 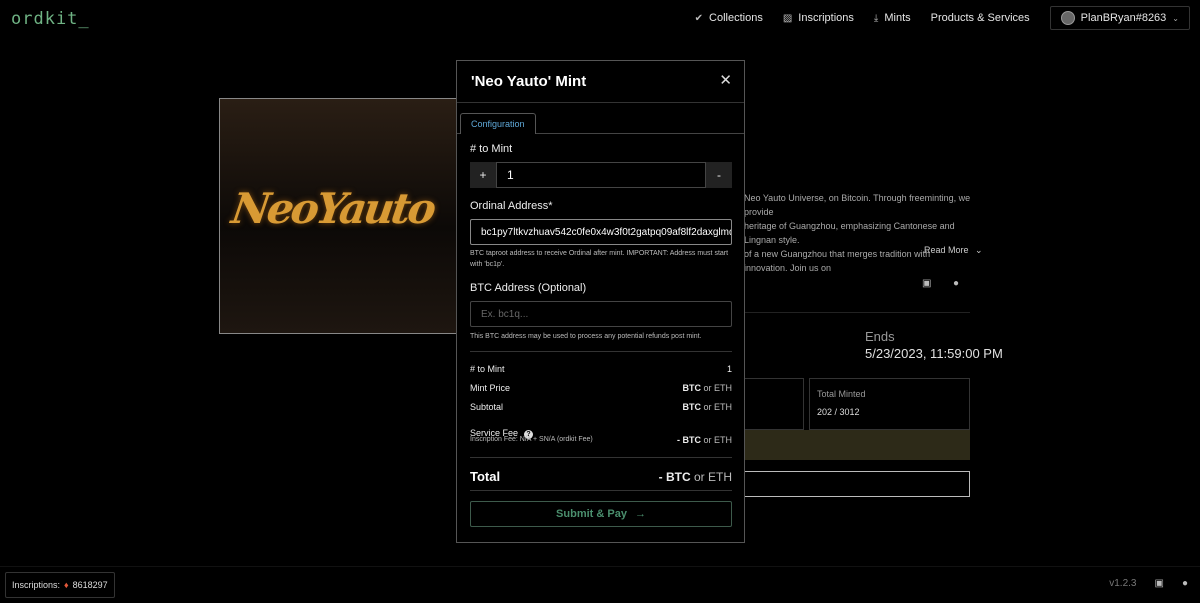 I want to click on close-icon: ✕, so click(x=725, y=80).